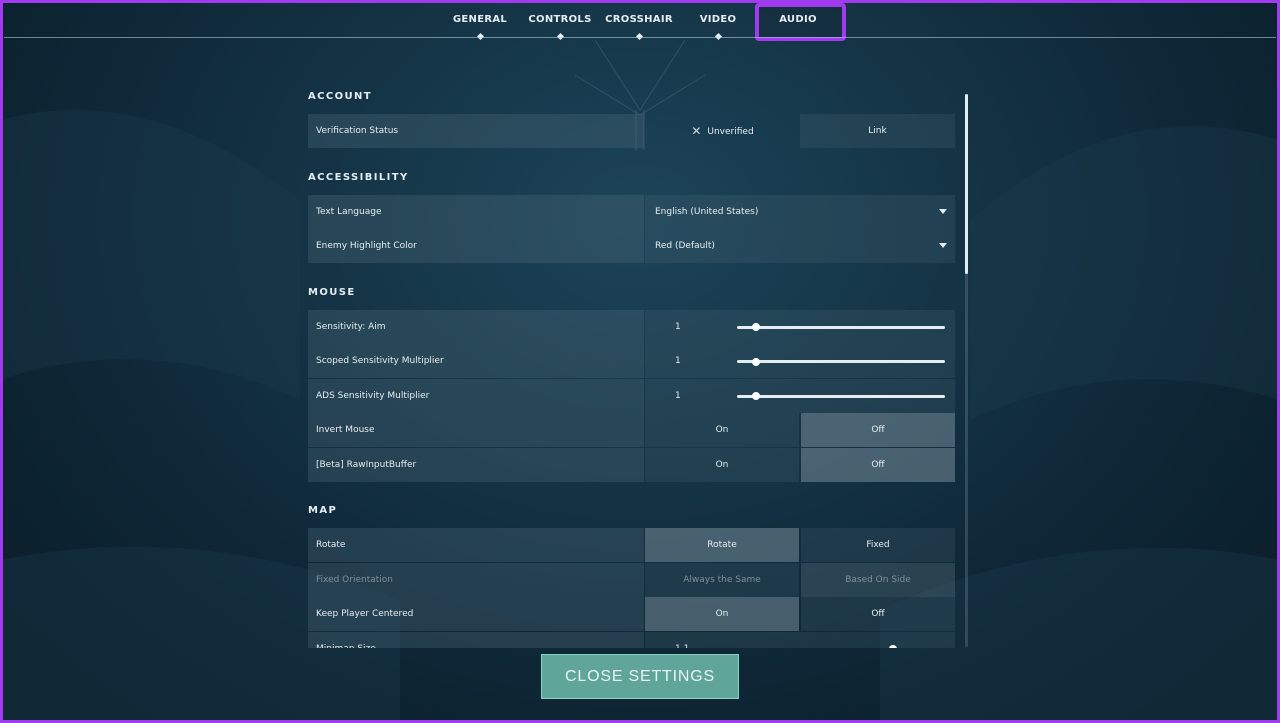 This screenshot has height=723, width=1280. I want to click on row-verification-status: Verification Status ✕ Unverified Link, so click(631, 131).